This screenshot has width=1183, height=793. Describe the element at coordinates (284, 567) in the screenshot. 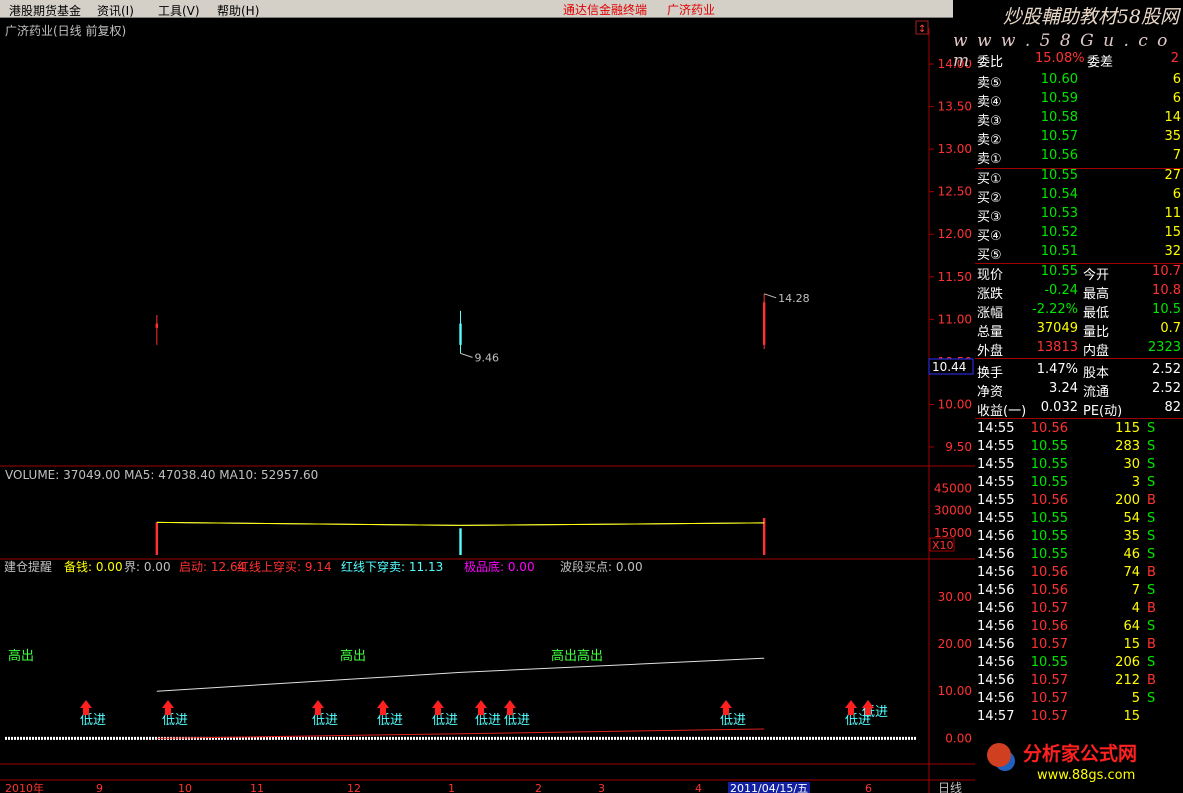

I see `indicator-legend-item: 红线上穿买: 9.14` at that location.